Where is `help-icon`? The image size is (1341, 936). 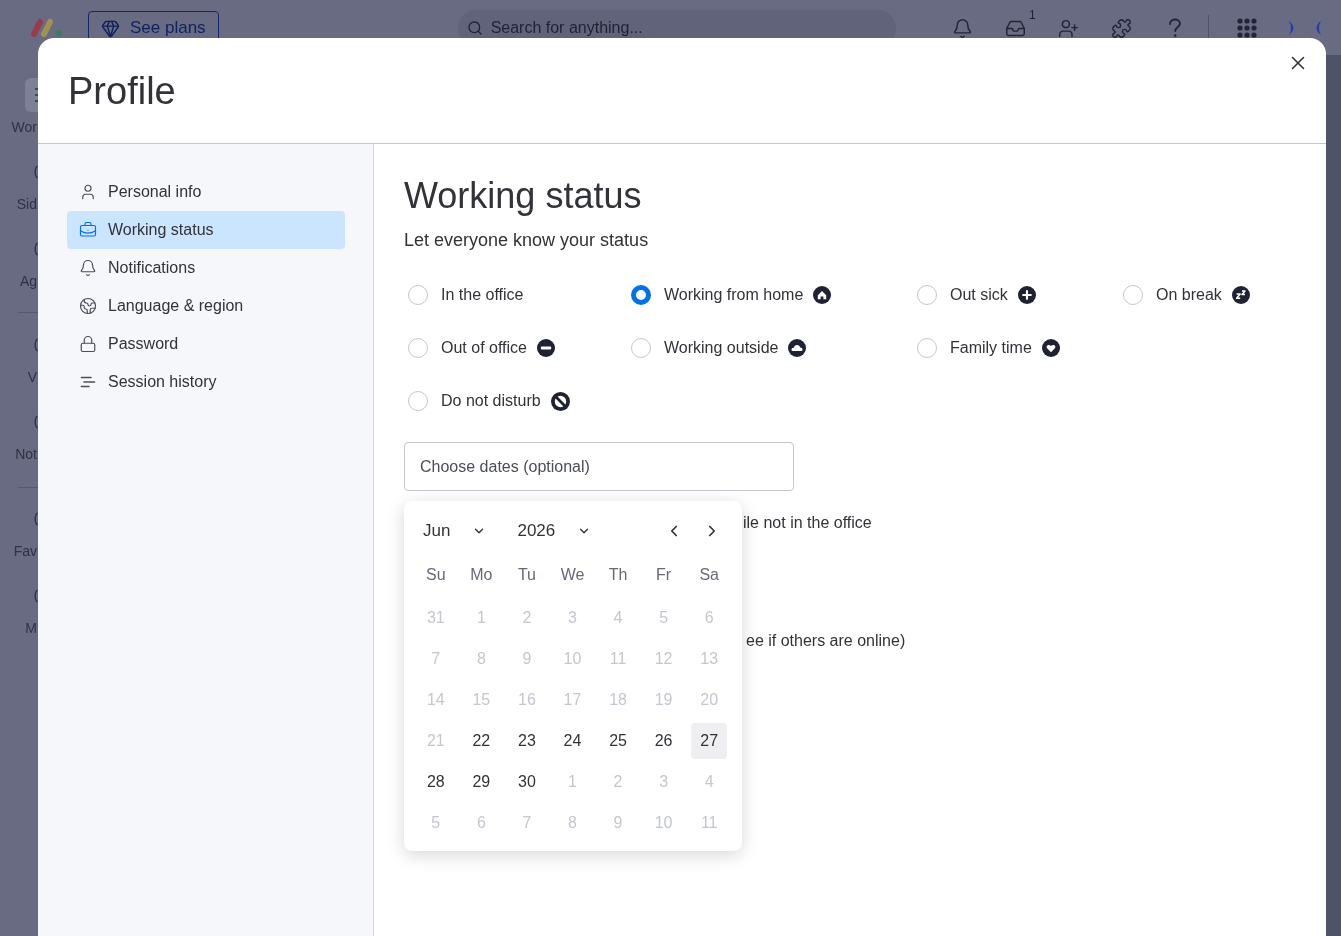
help-icon is located at coordinates (1174, 28).